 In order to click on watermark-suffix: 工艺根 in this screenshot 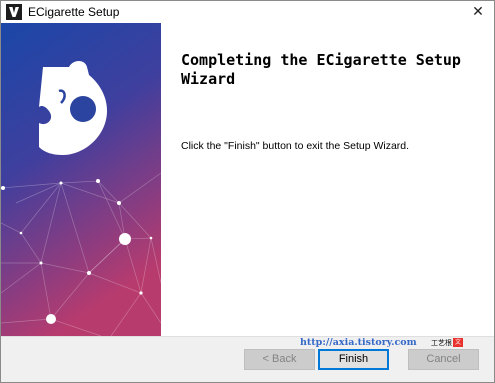, I will do `click(441, 343)`.